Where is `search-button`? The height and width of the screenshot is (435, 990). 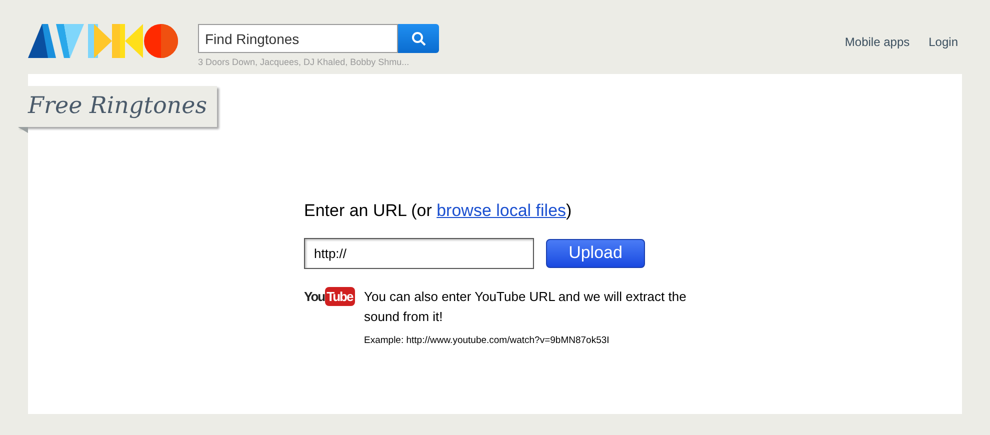
search-button is located at coordinates (418, 38).